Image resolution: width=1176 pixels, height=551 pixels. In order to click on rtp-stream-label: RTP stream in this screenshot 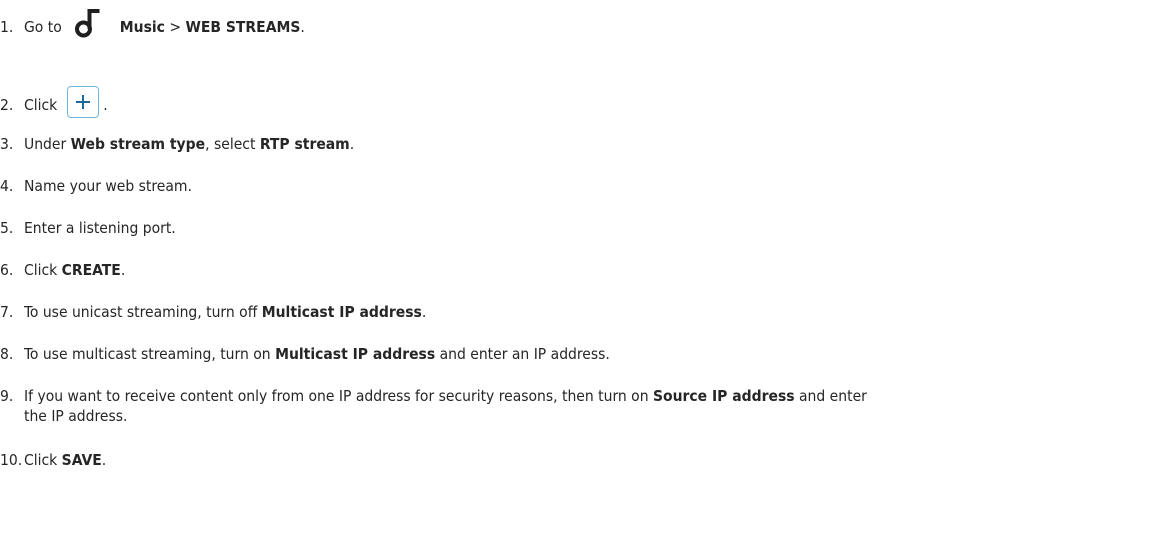, I will do `click(304, 144)`.